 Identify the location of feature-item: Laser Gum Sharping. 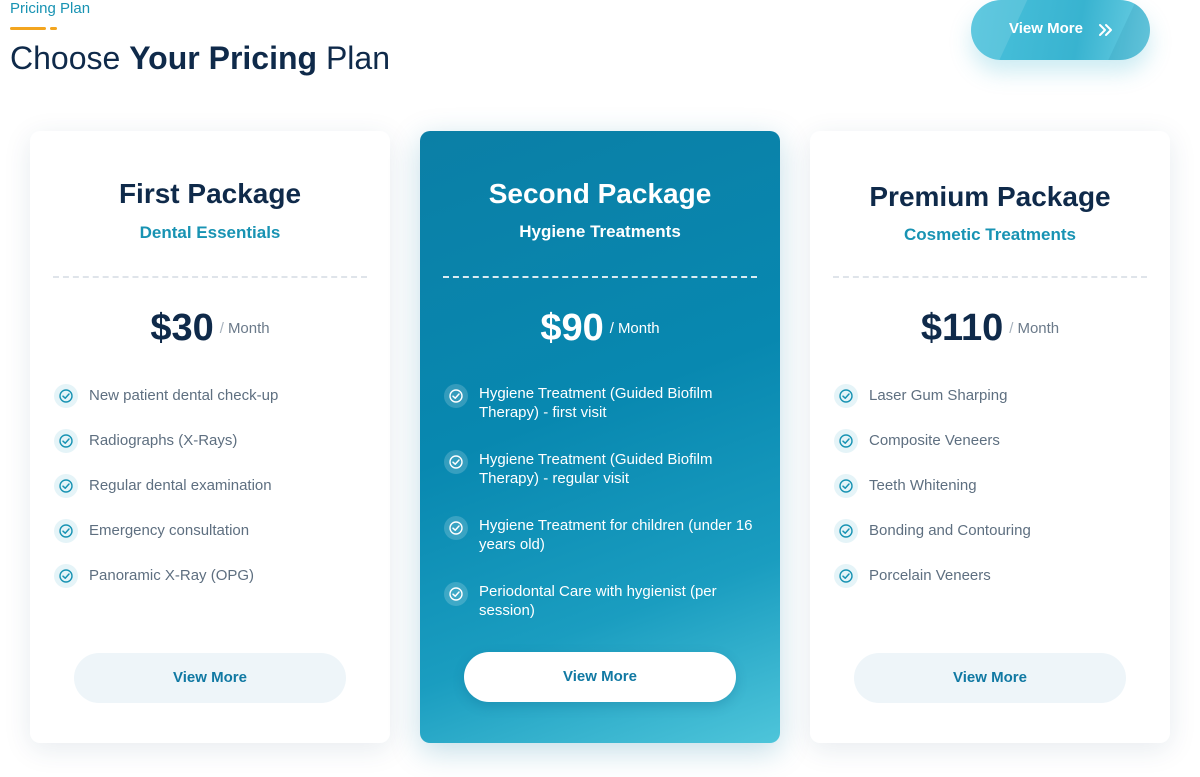
(994, 406).